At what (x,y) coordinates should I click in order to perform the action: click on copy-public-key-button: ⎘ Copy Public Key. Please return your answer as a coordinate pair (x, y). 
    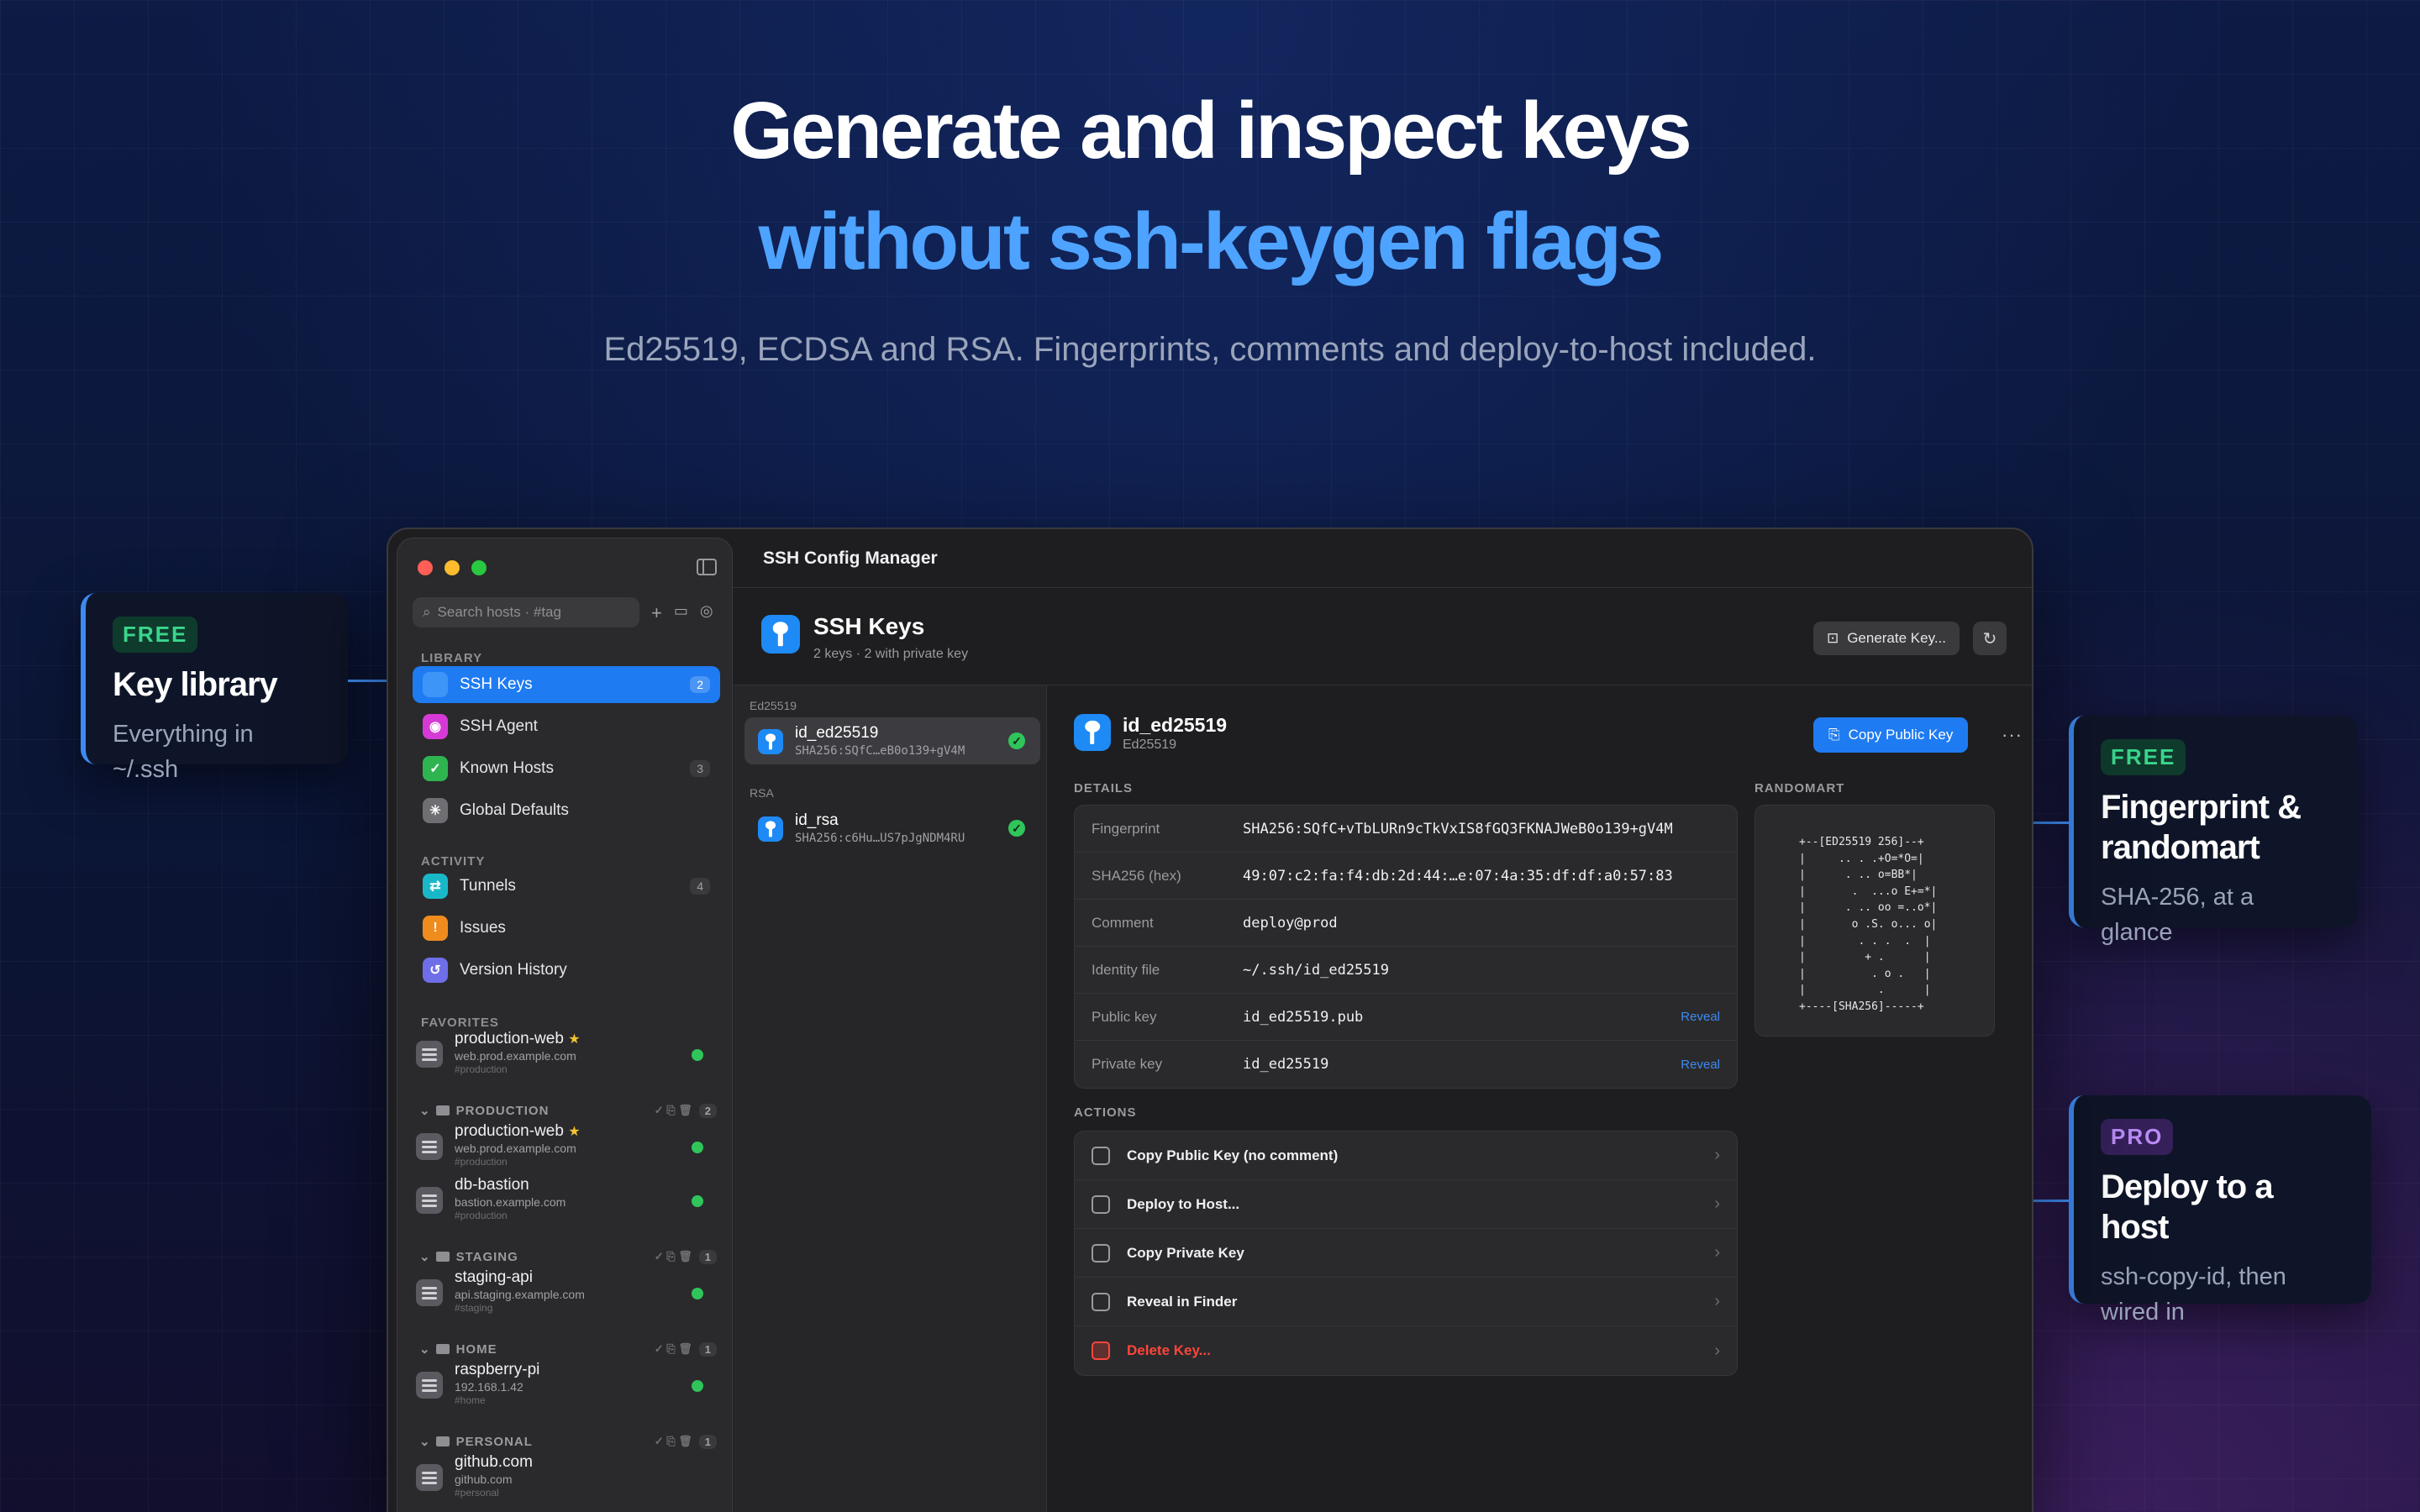
    Looking at the image, I should click on (1891, 735).